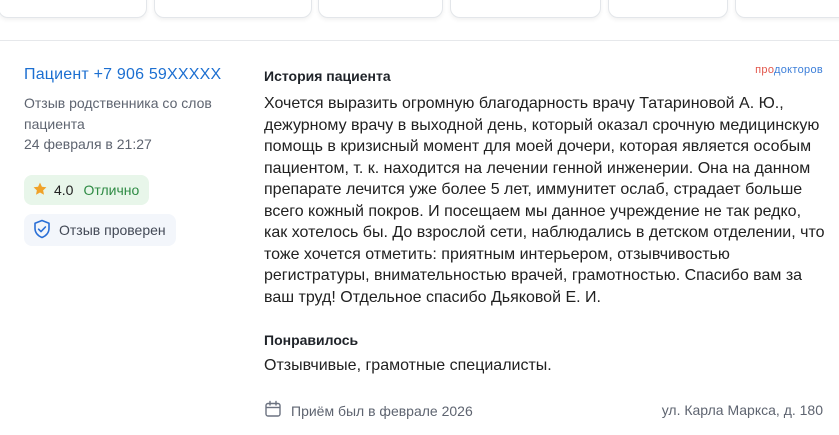 This screenshot has height=435, width=839. I want to click on verified-badge: Отзыв проверен, so click(100, 230).